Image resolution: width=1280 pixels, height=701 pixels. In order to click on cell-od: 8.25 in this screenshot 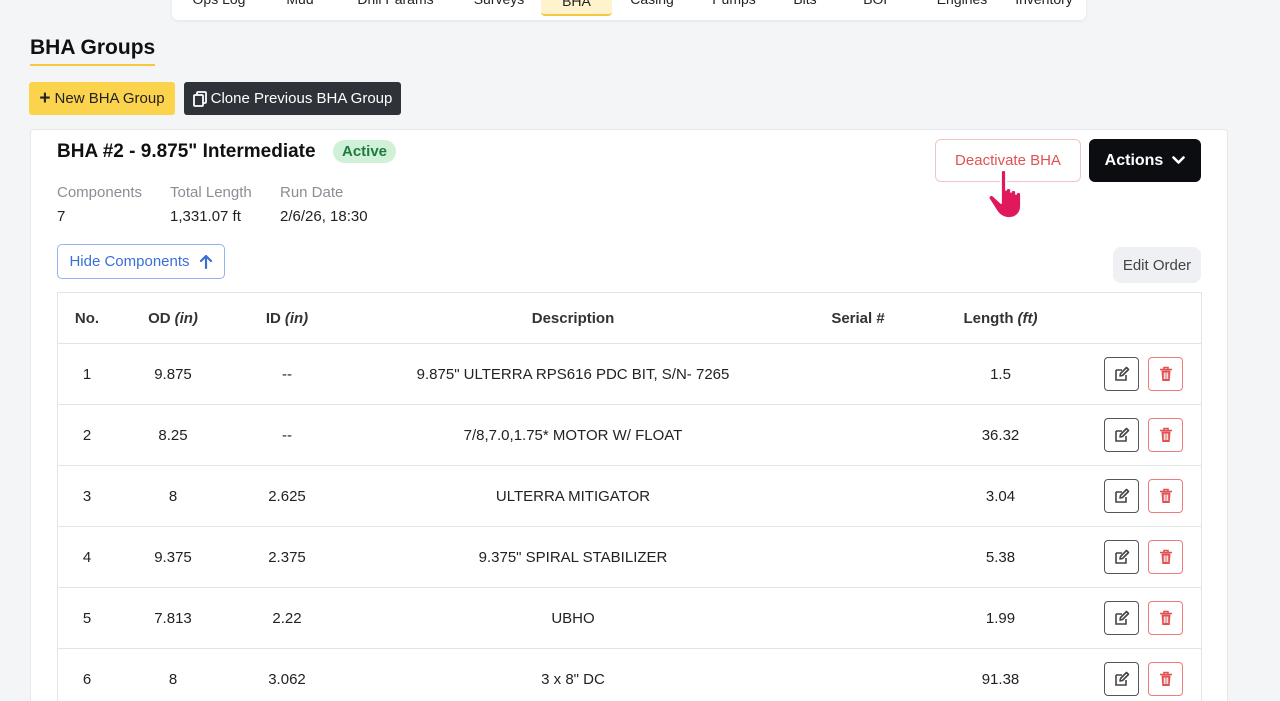, I will do `click(173, 435)`.